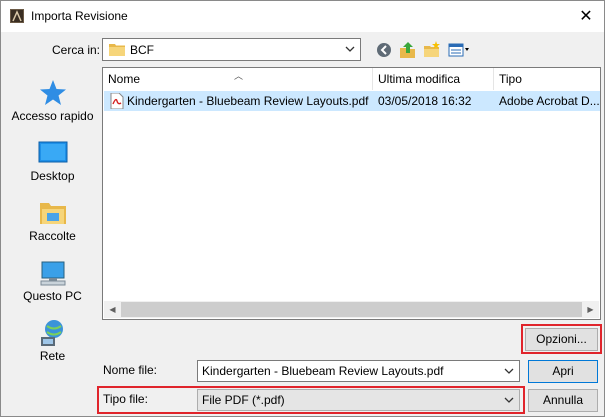  Describe the element at coordinates (112, 309) in the screenshot. I see `scroll-left-icon: ◀` at that location.